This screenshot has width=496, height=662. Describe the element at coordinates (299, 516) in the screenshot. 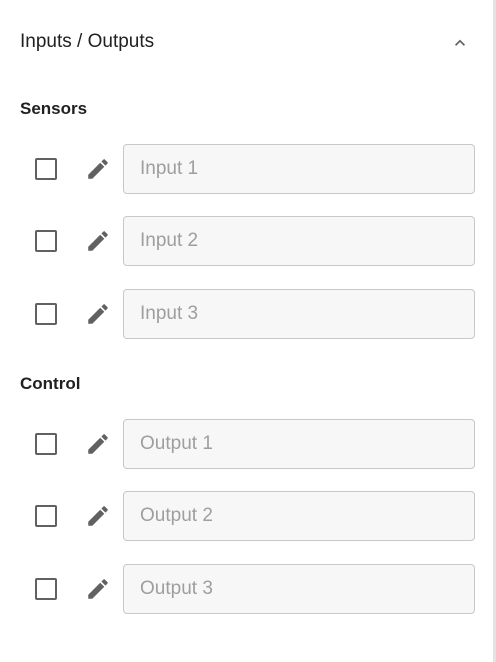

I see `output-2-name-input` at that location.